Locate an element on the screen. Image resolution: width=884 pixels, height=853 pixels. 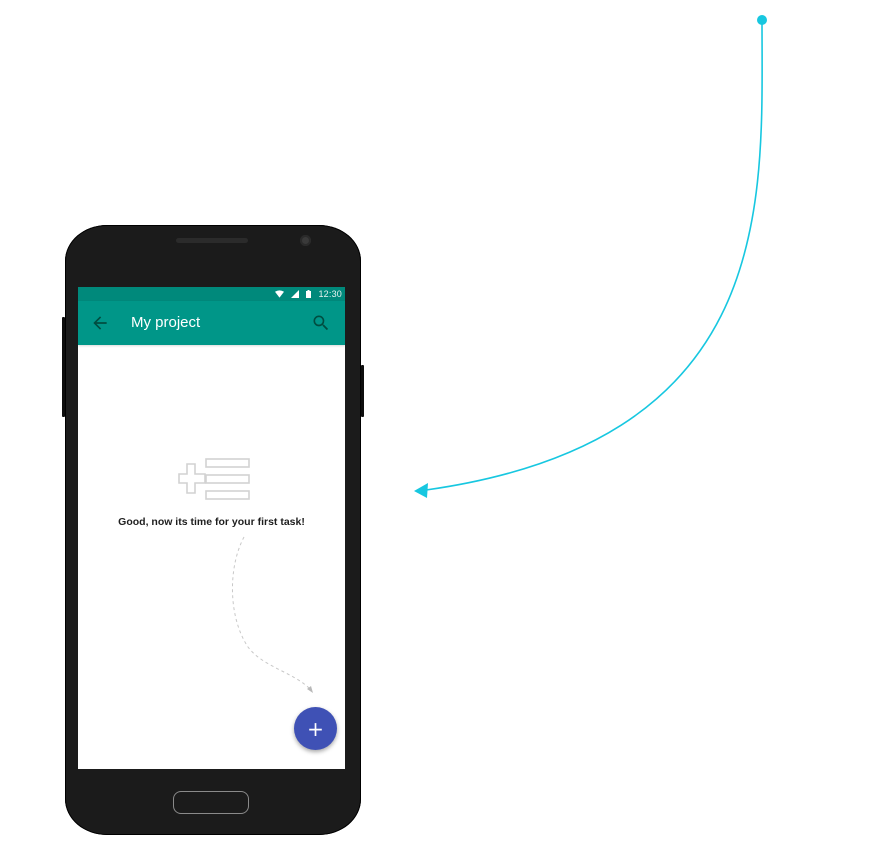
earpiece-speaker is located at coordinates (212, 240).